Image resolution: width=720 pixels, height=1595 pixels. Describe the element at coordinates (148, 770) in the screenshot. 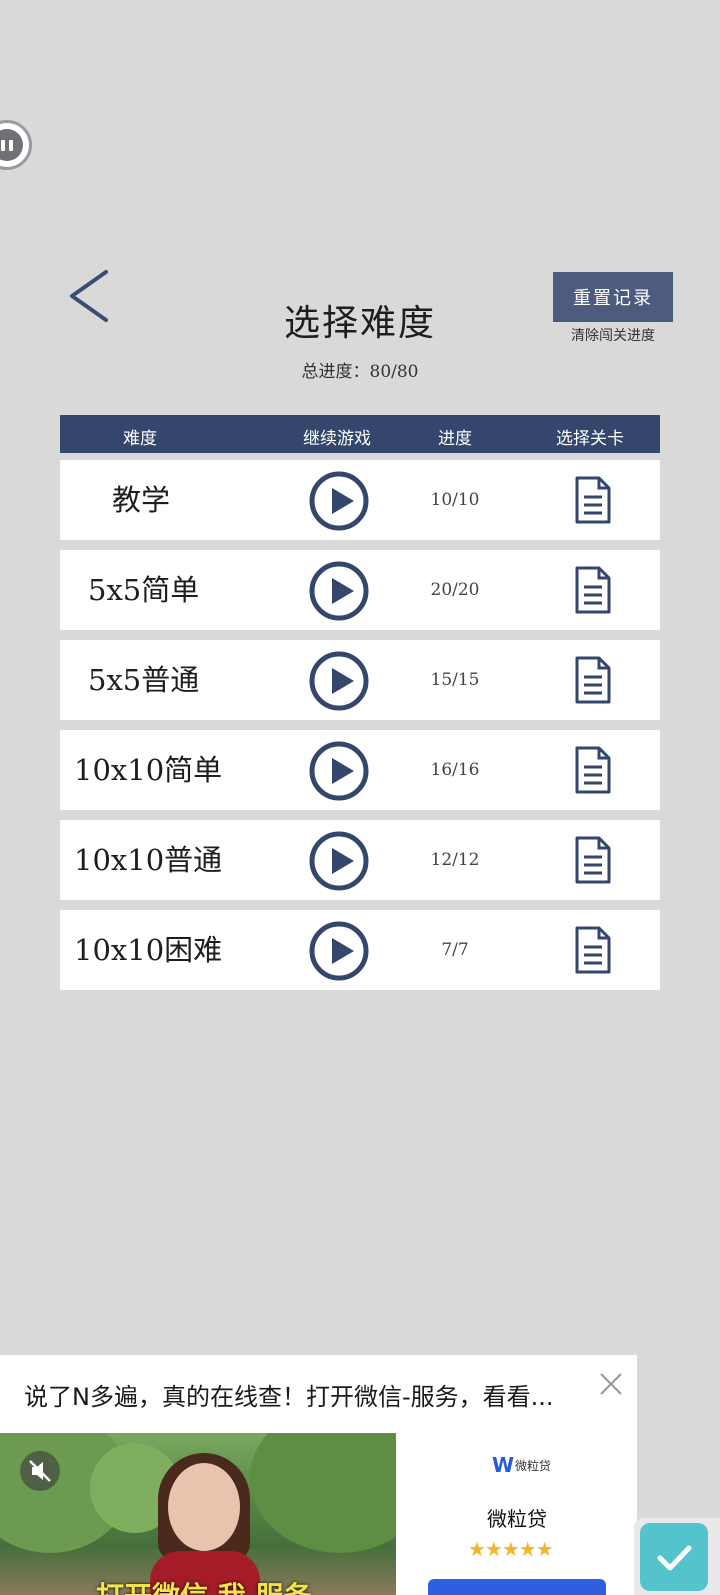

I see `difficulty-name: 10x10简单` at that location.